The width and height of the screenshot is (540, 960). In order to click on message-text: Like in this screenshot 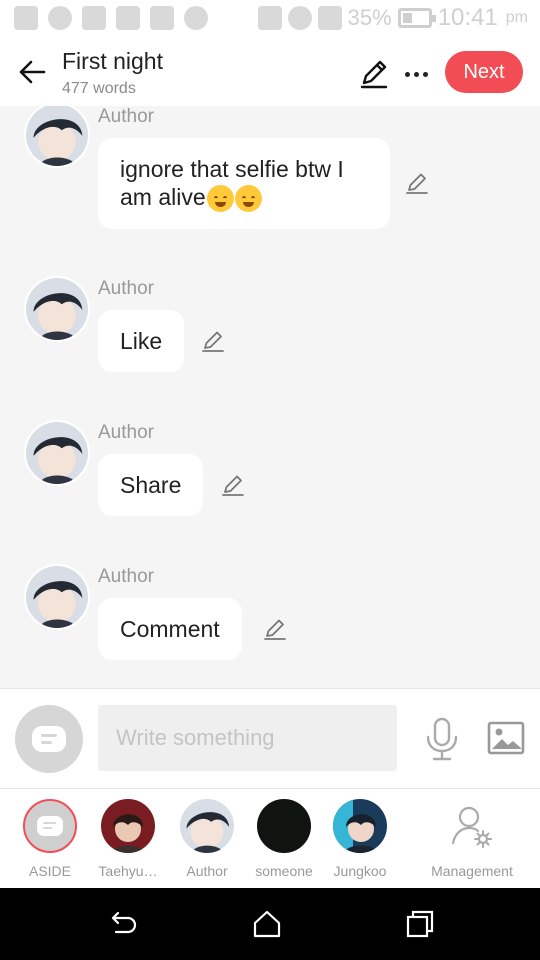, I will do `click(141, 341)`.